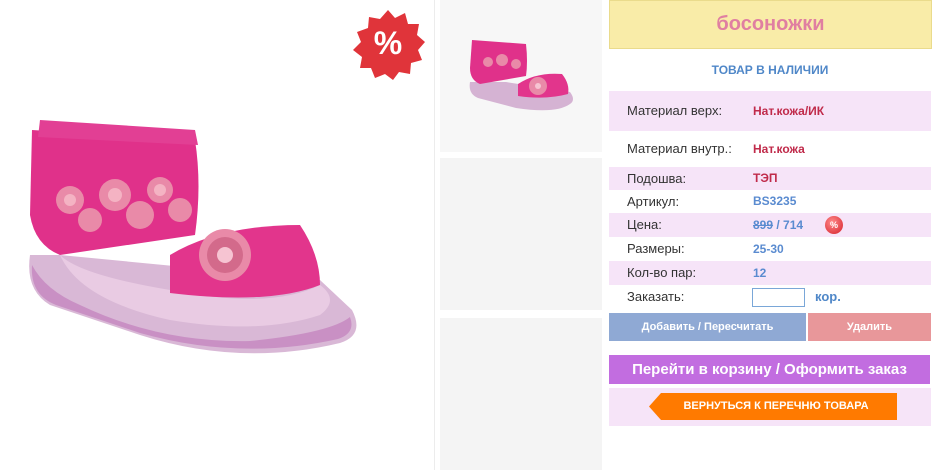  I want to click on back-button-strip: ВЕРНУТЬСЯ К ПЕРЕЧНЮ ТОВАРА, so click(770, 407).